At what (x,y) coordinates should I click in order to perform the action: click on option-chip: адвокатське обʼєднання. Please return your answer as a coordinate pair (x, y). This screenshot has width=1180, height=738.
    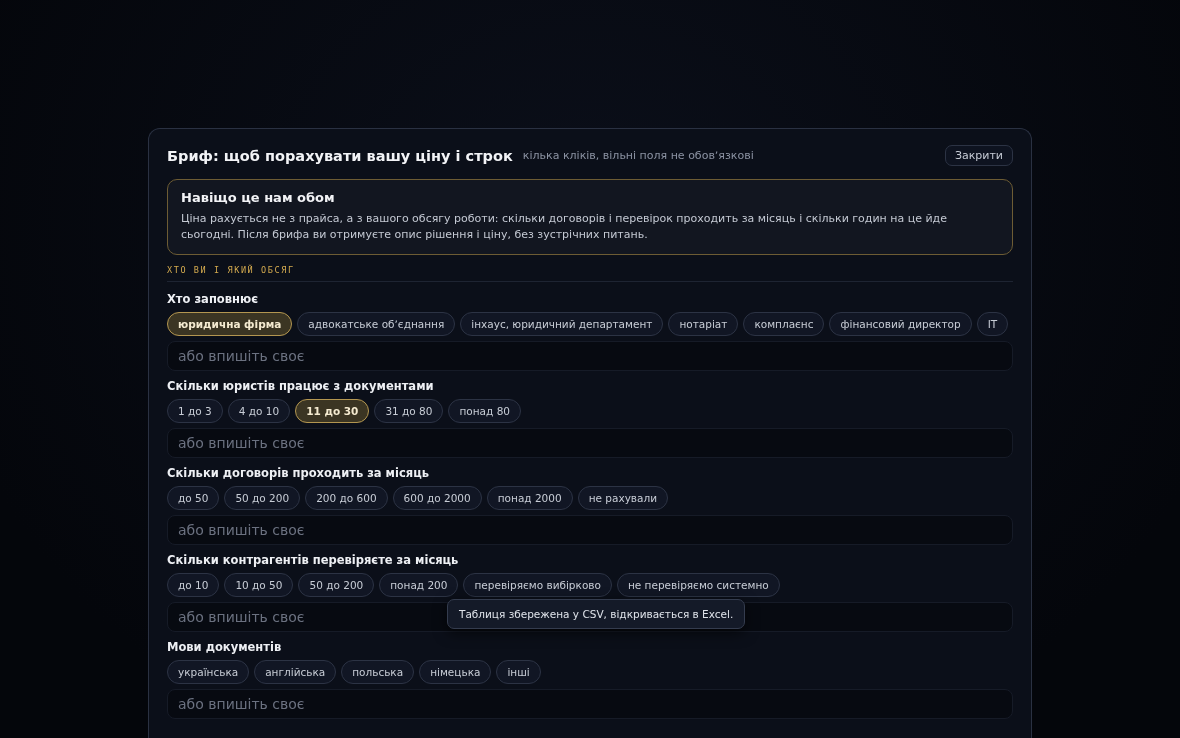
    Looking at the image, I should click on (376, 324).